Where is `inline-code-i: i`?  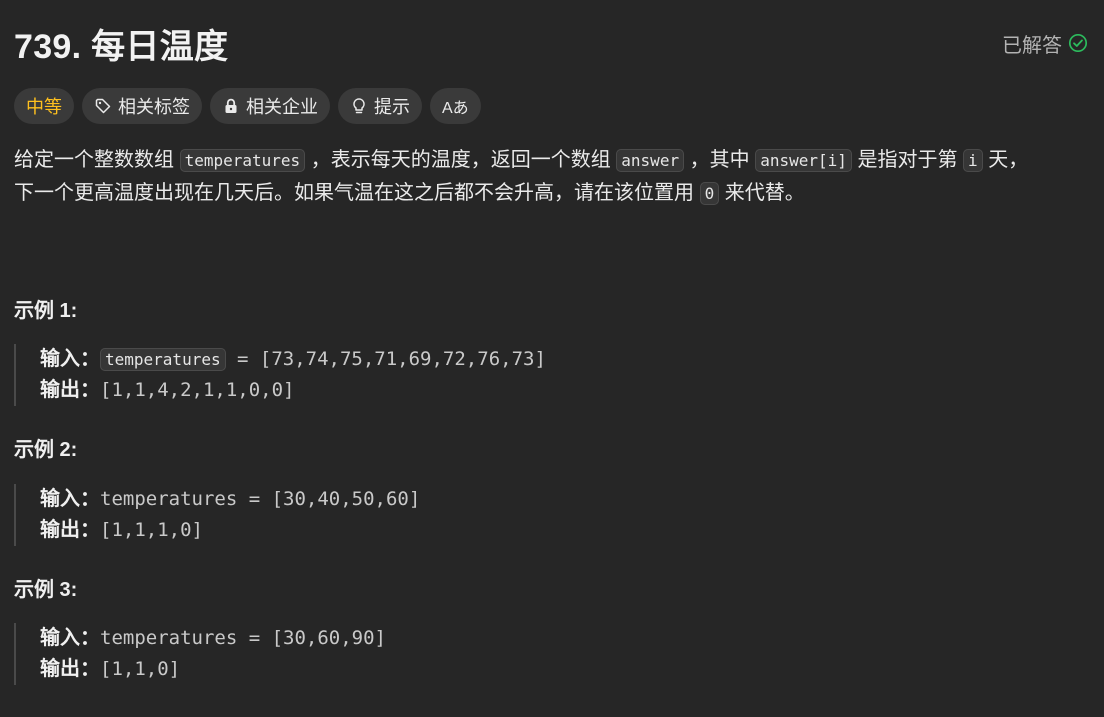 inline-code-i: i is located at coordinates (973, 160).